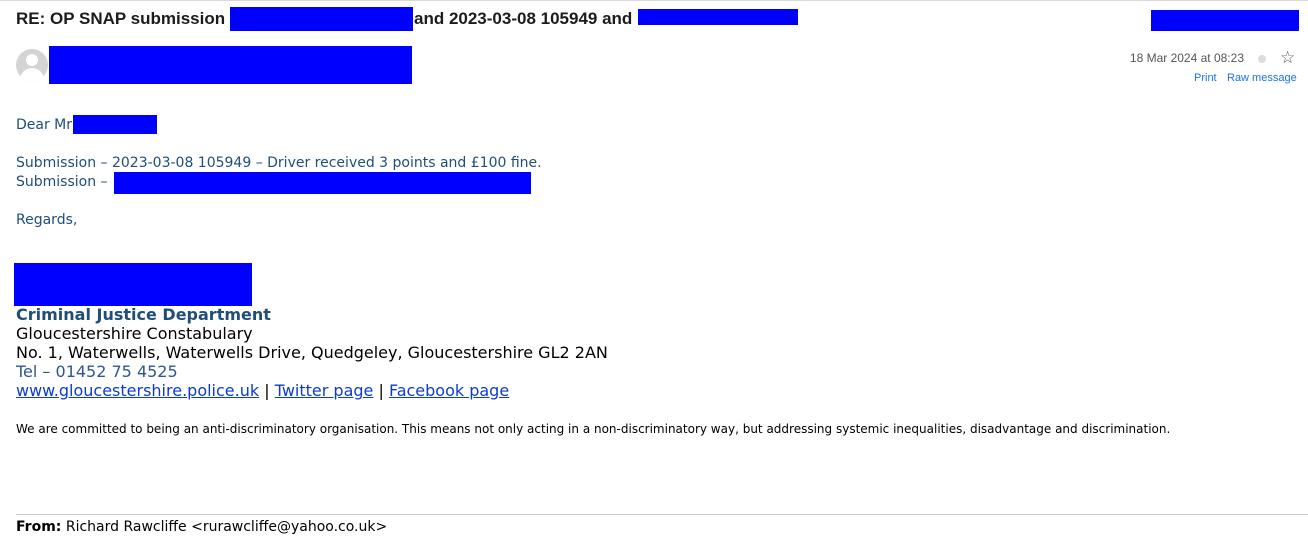 The height and width of the screenshot is (536, 1308). I want to click on submission-line-2: Submission –, so click(62, 182).